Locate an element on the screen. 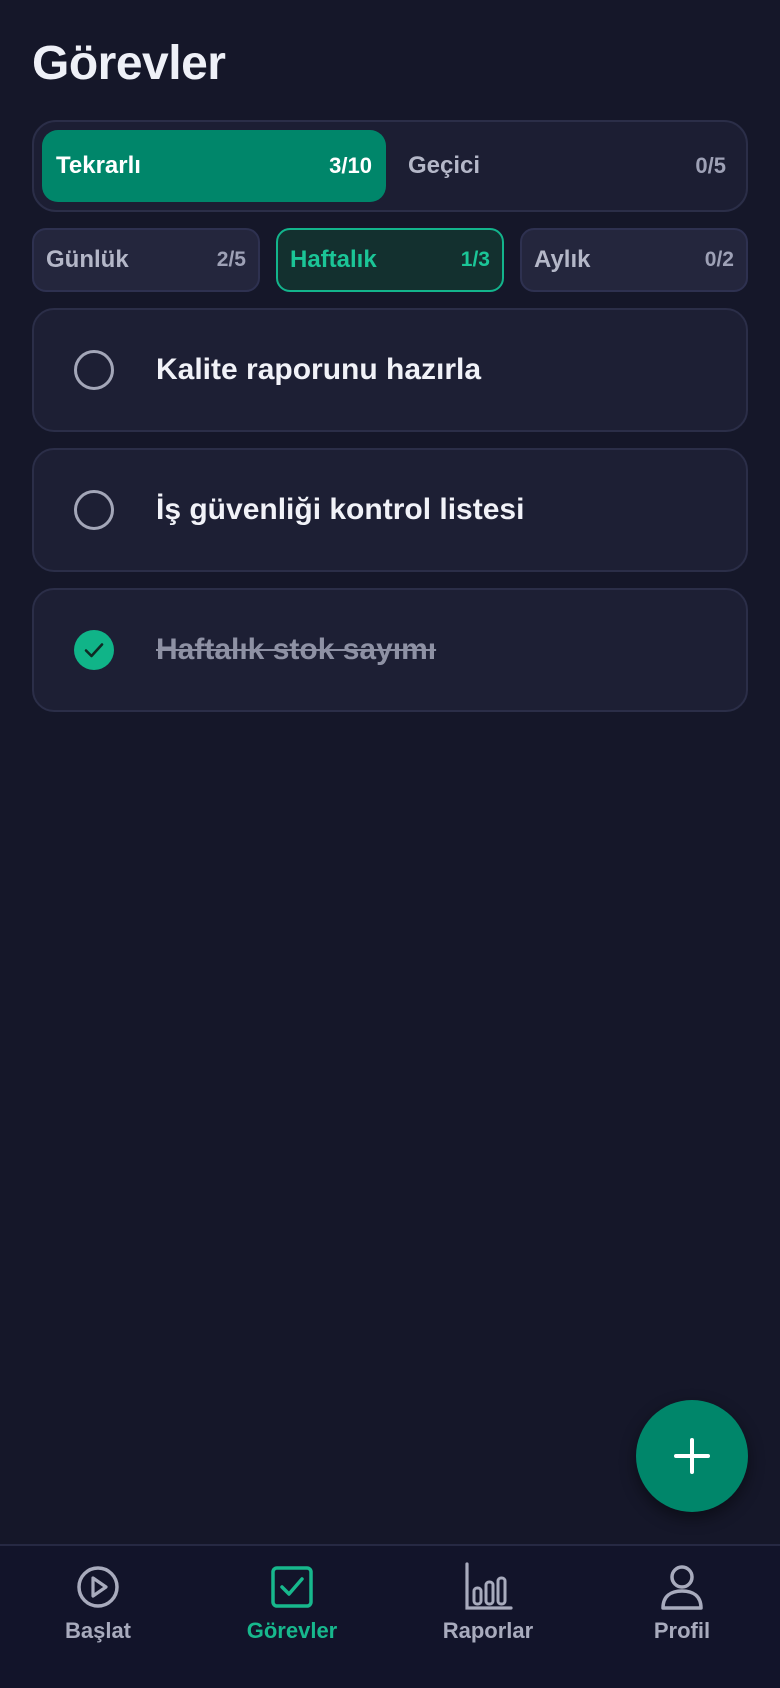 This screenshot has width=780, height=1688. nav-reports: Raporlar is located at coordinates (488, 1612).